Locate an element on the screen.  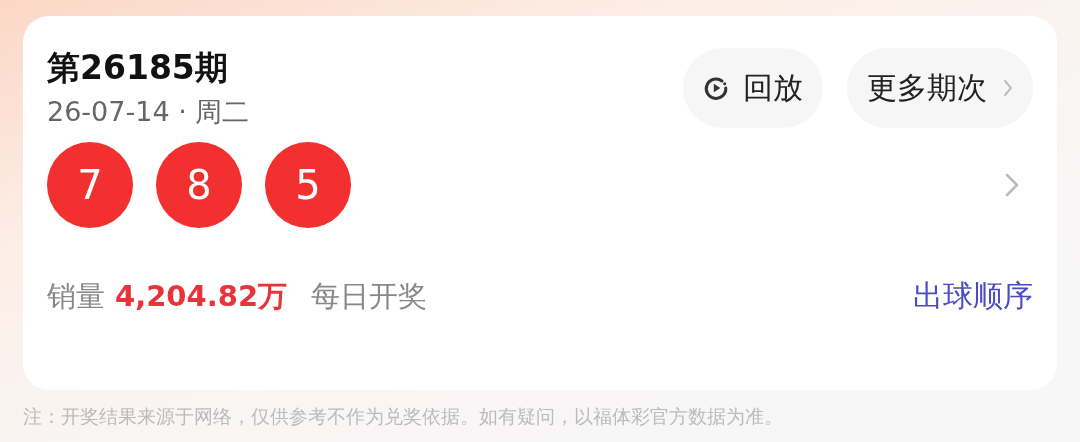
disclaimer-note: 注：开奖结果来源于网络，仅供参考不作为兑奖依据。如有疑问，以福体彩官方数据为准。 is located at coordinates (403, 416).